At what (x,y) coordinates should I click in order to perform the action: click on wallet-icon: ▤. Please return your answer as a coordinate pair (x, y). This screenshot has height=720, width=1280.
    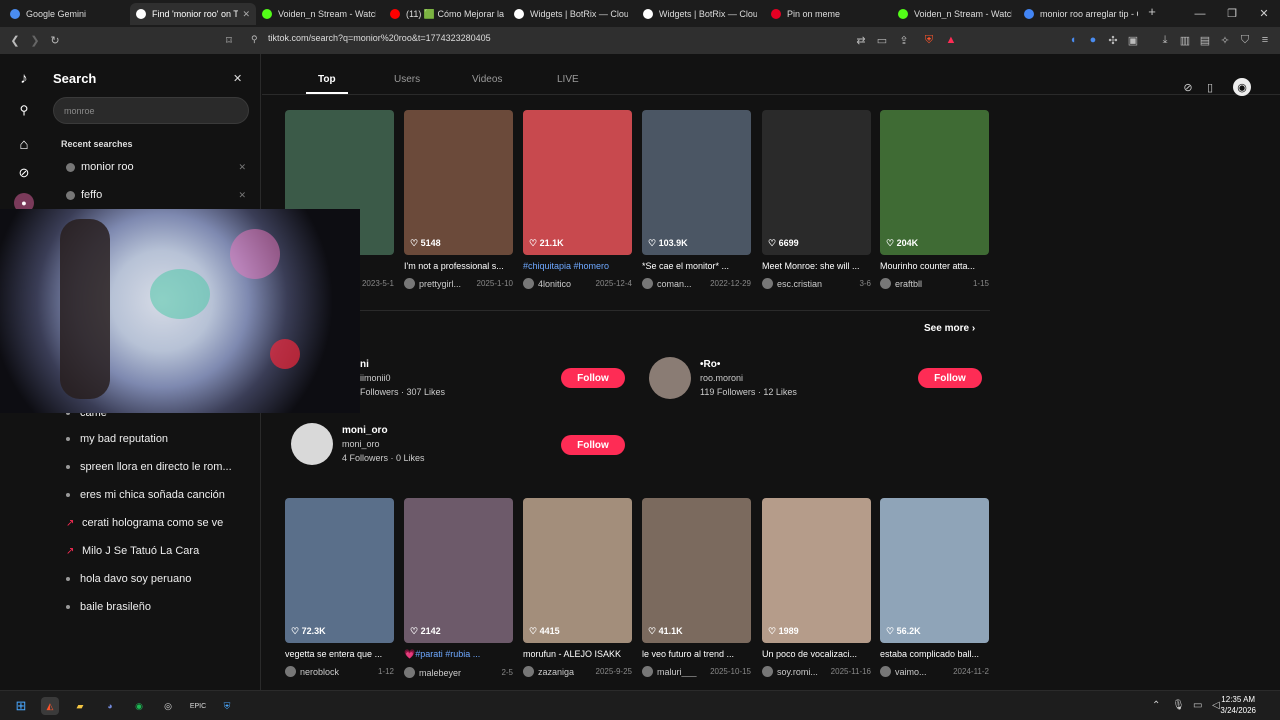
    Looking at the image, I should click on (1205, 40).